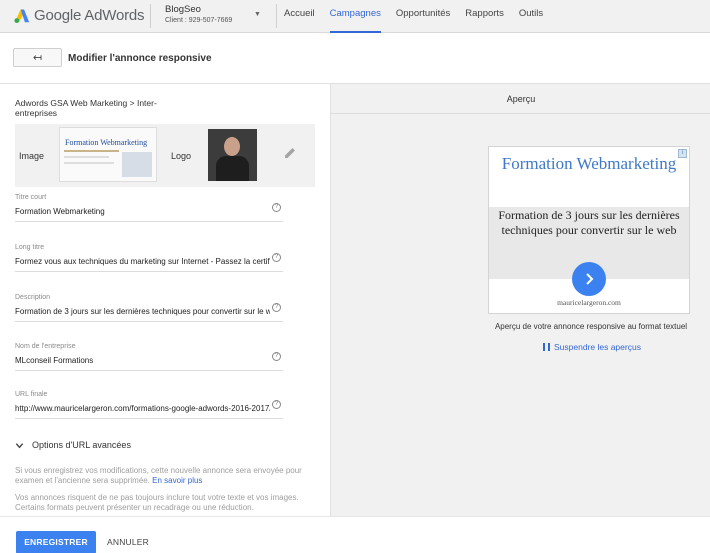 The width and height of the screenshot is (710, 553). I want to click on advanced-url-options-toggle: Options d'URL avancées, so click(73, 445).